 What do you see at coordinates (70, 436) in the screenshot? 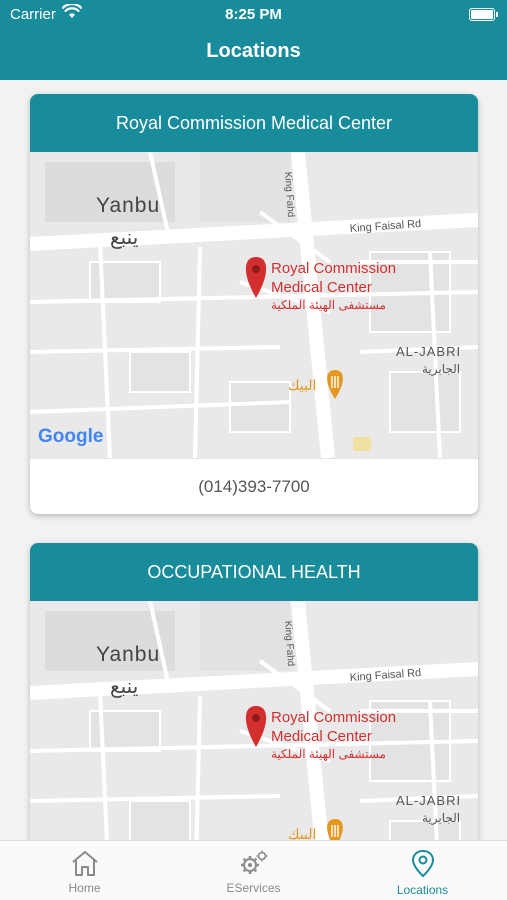
I see `google-logo: Google` at bounding box center [70, 436].